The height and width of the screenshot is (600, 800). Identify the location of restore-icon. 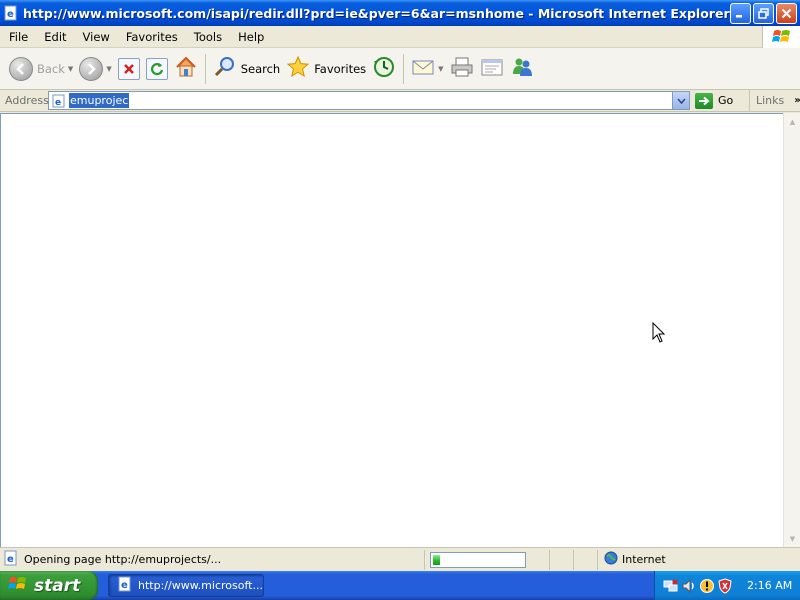
(763, 13).